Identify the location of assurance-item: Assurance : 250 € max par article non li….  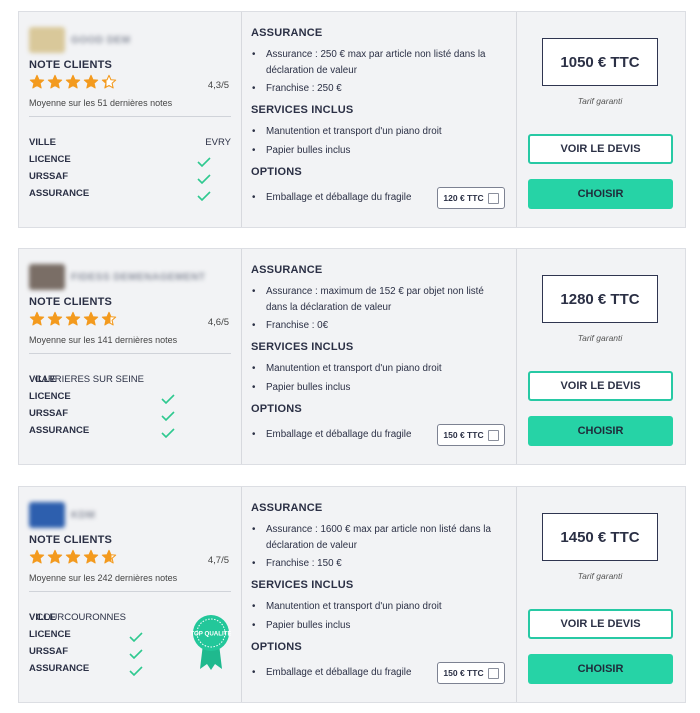
(379, 63).